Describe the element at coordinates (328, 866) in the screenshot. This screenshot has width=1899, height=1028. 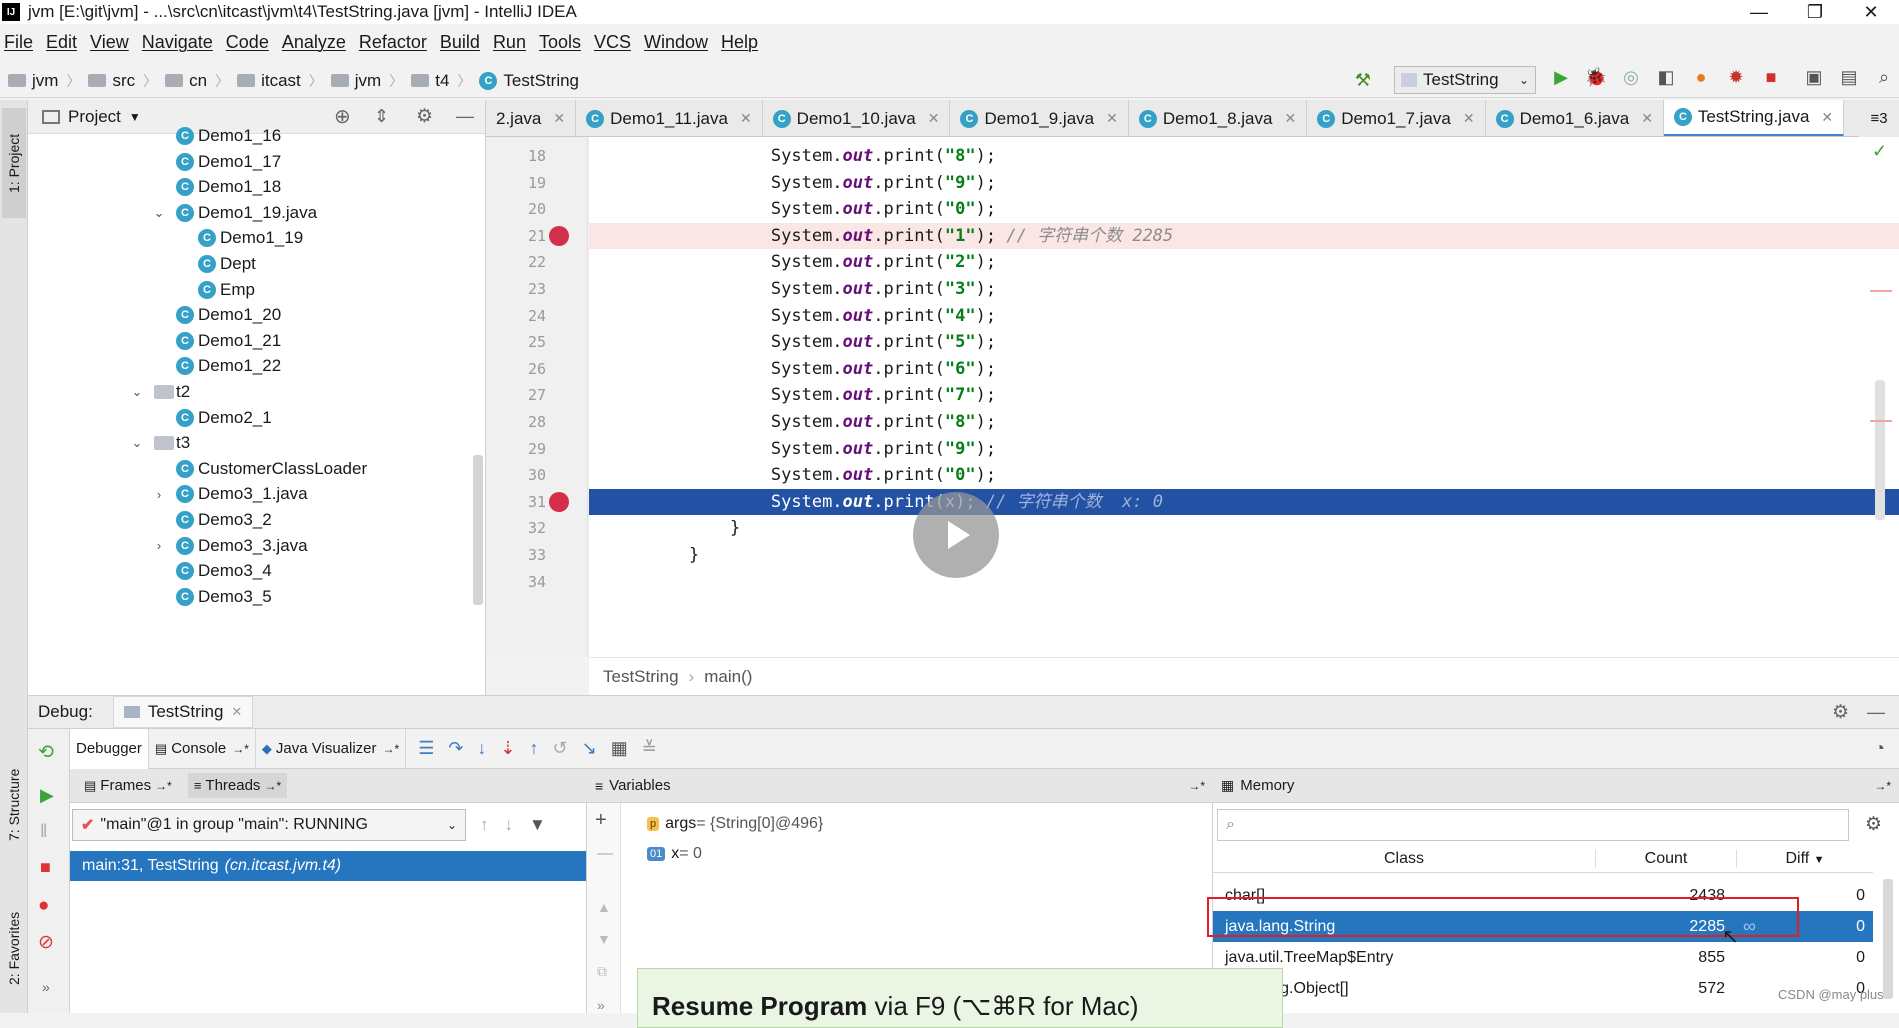
I see `frame-row: main:31, TestString (cn.itcast.jvm.t4)` at that location.